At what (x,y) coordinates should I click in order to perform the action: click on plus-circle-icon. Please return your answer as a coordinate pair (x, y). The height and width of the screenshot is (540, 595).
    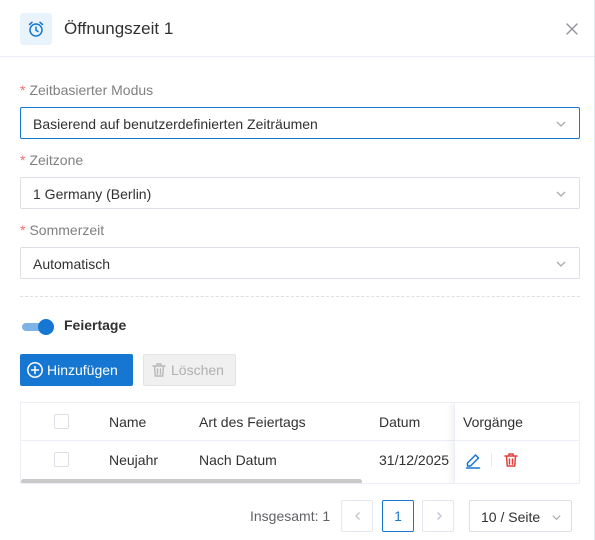
    Looking at the image, I should click on (35, 370).